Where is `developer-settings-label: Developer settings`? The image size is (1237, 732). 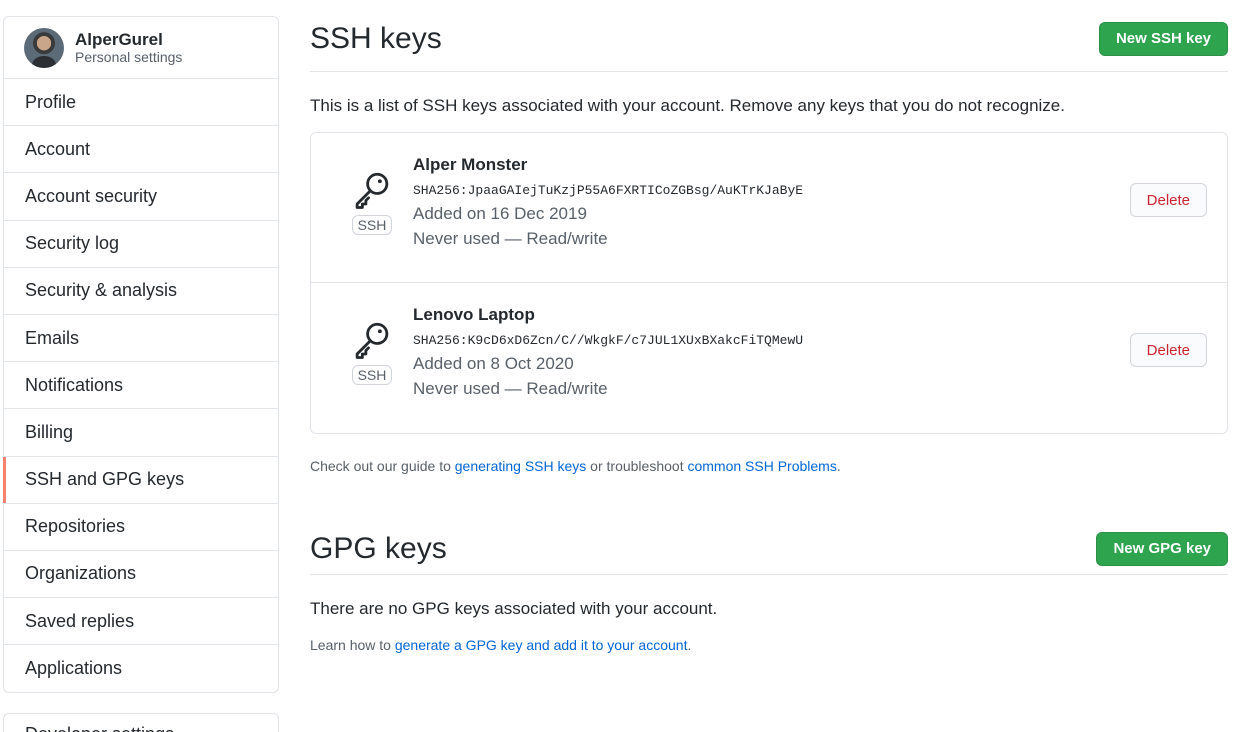
developer-settings-label: Developer settings is located at coordinates (99, 728).